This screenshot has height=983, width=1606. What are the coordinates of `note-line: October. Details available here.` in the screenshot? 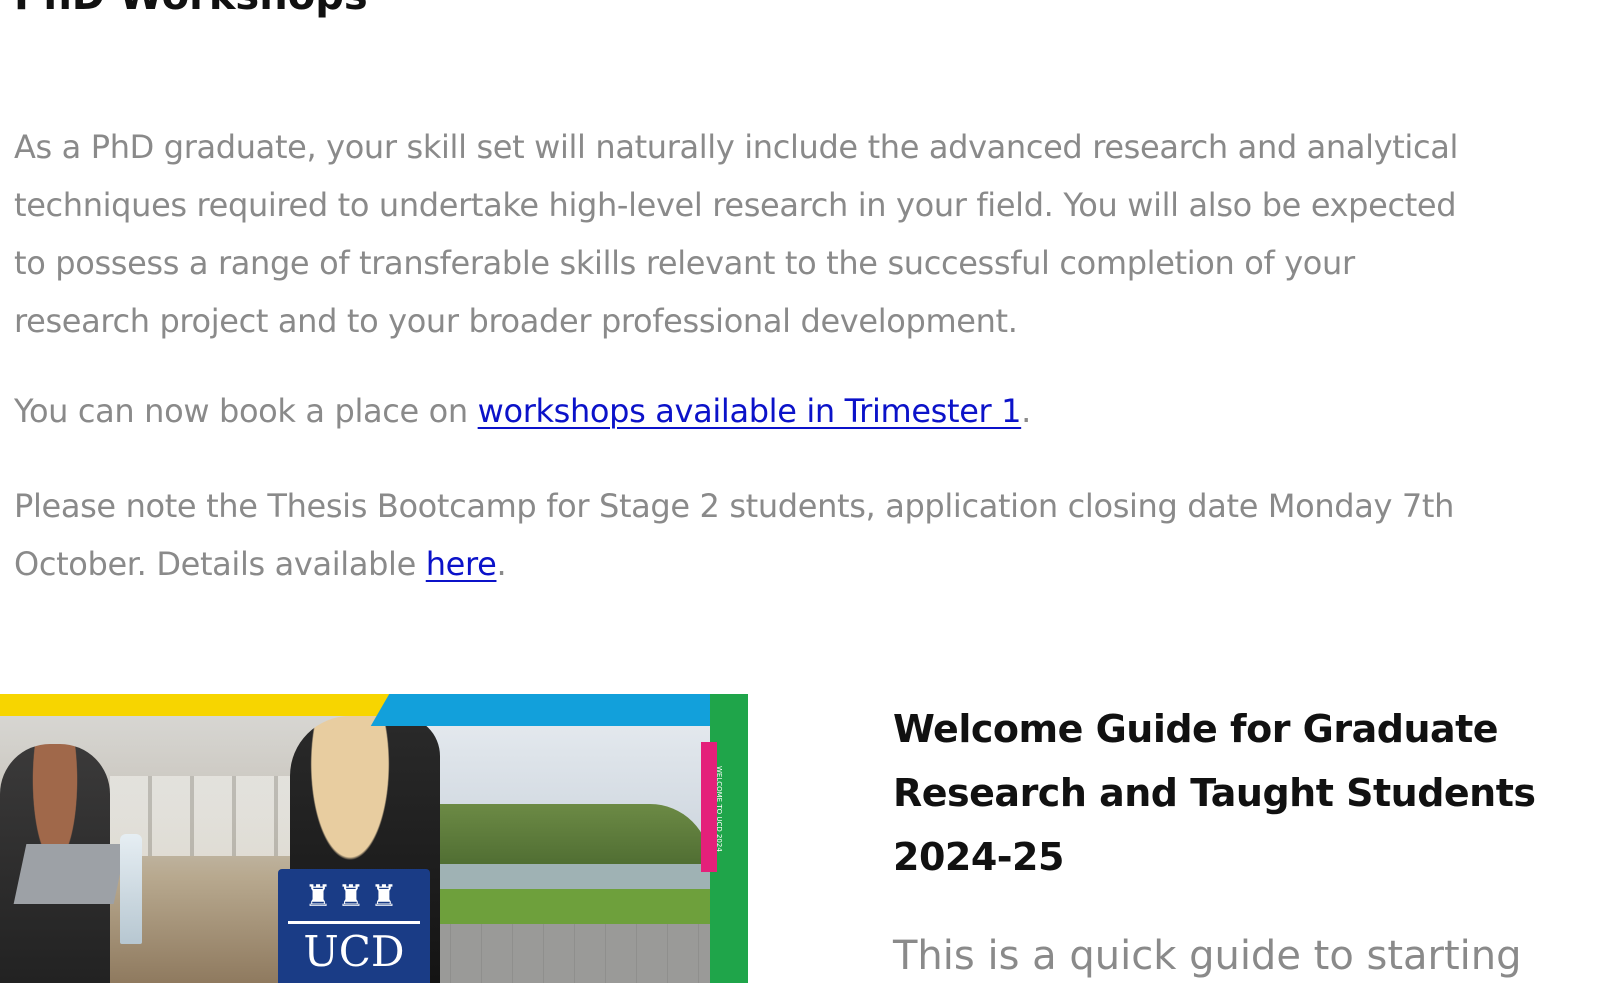 It's located at (810, 564).